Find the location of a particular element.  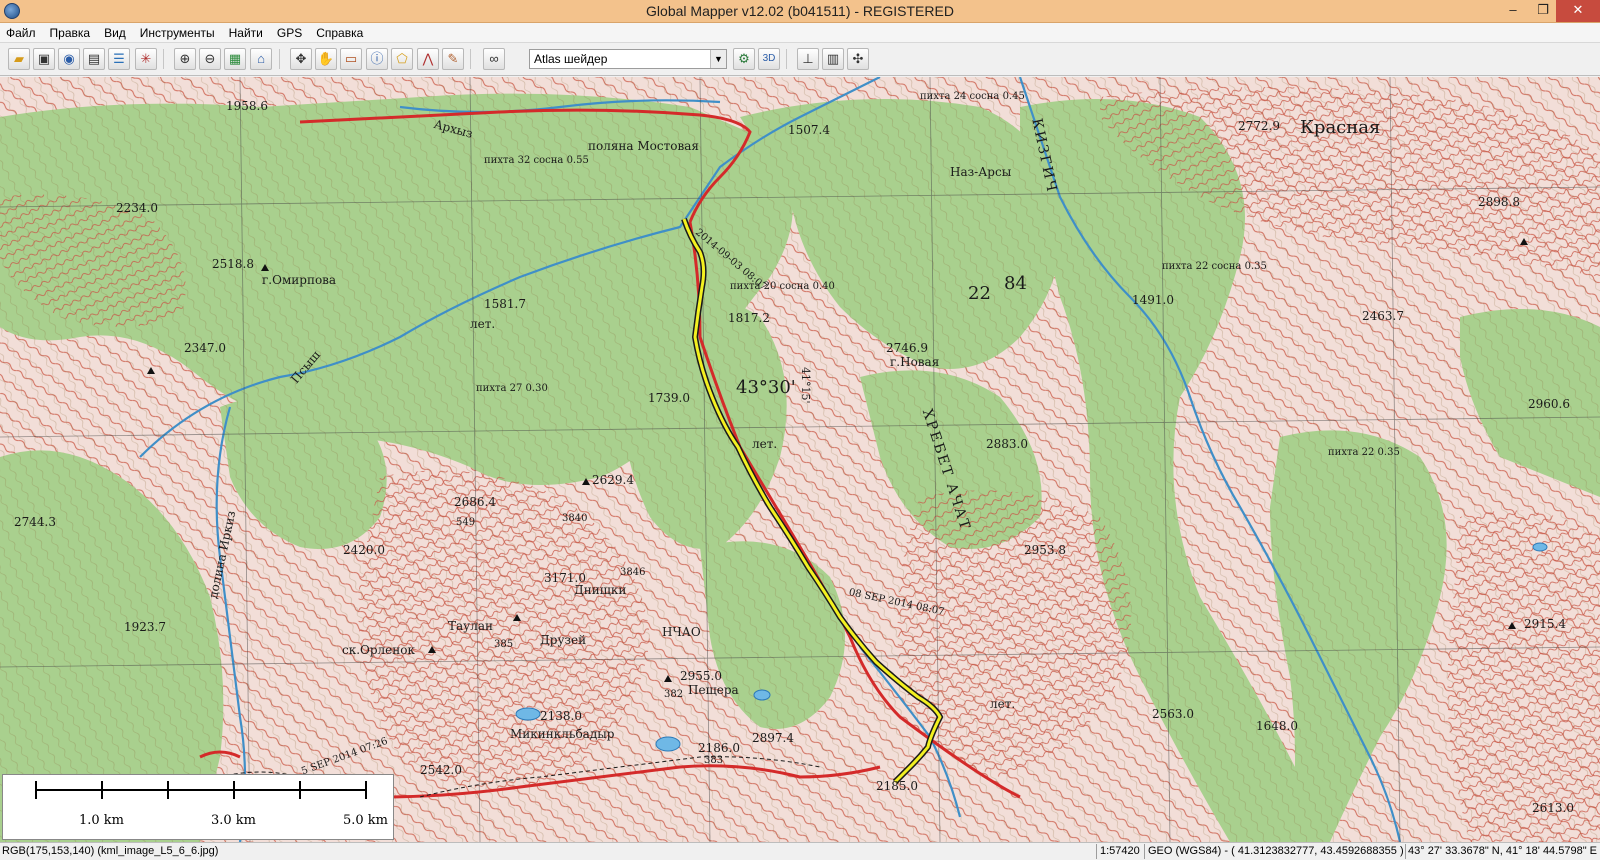

measure-icon: ▭ is located at coordinates (351, 59).